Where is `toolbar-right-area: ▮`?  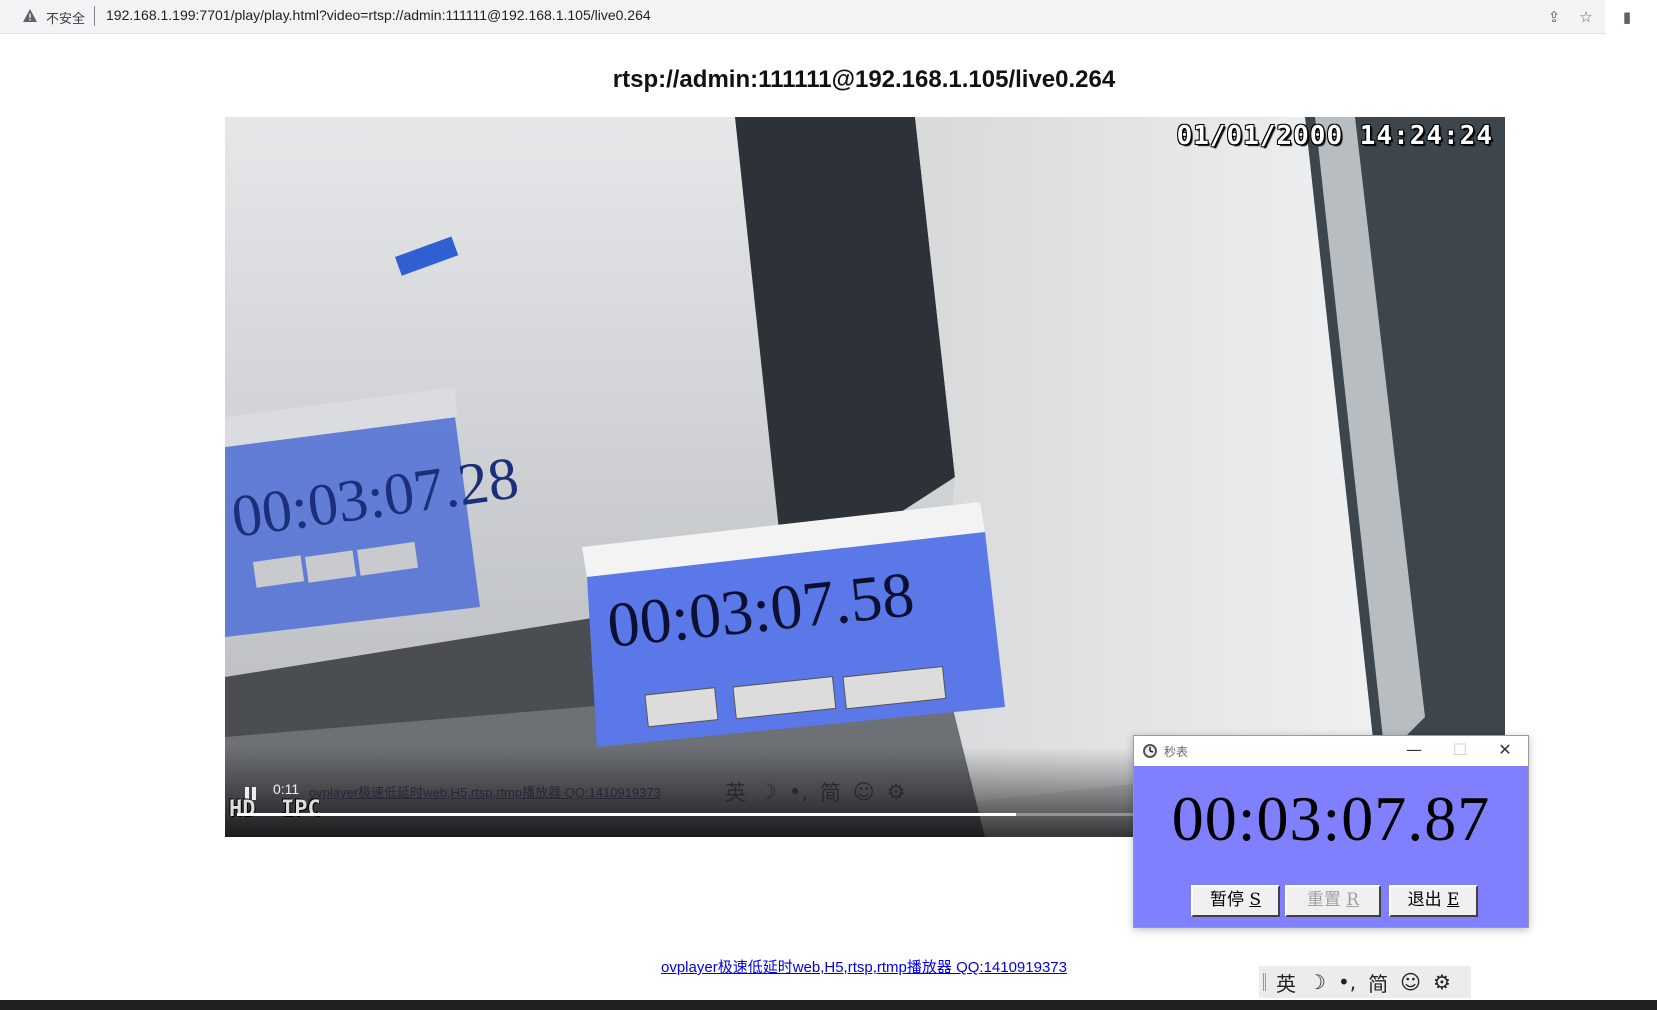
toolbar-right-area: ▮ is located at coordinates (1631, 17).